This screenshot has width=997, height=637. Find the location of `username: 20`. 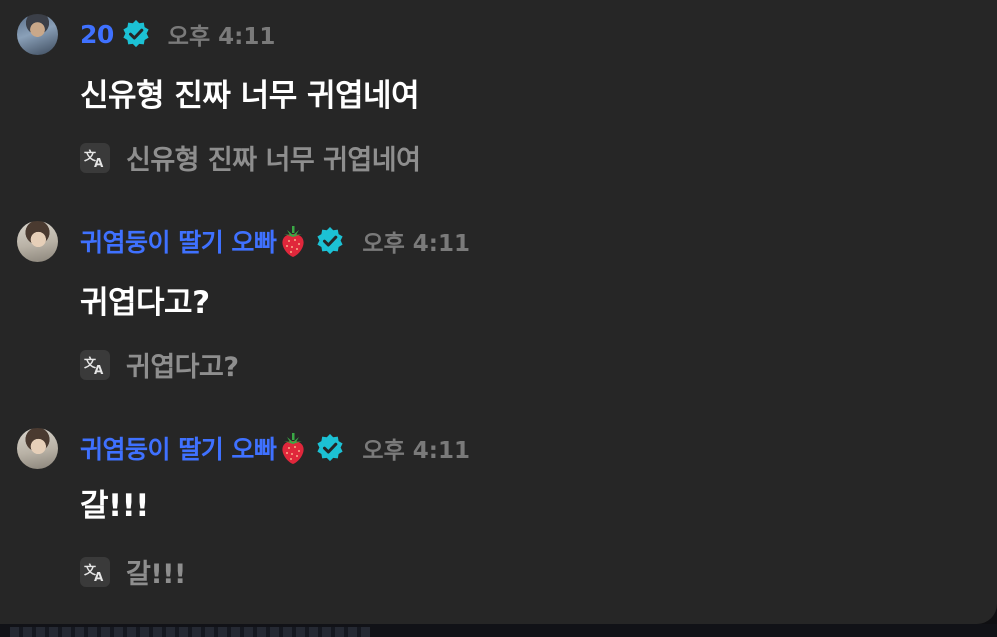

username: 20 is located at coordinates (97, 34).